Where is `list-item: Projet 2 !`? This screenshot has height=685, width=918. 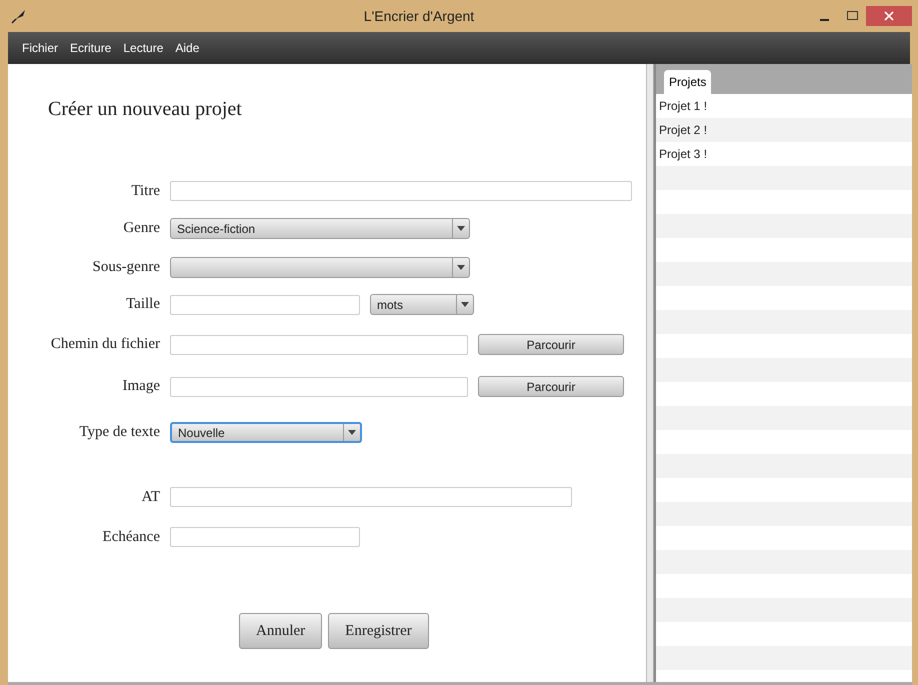
list-item: Projet 2 ! is located at coordinates (784, 130).